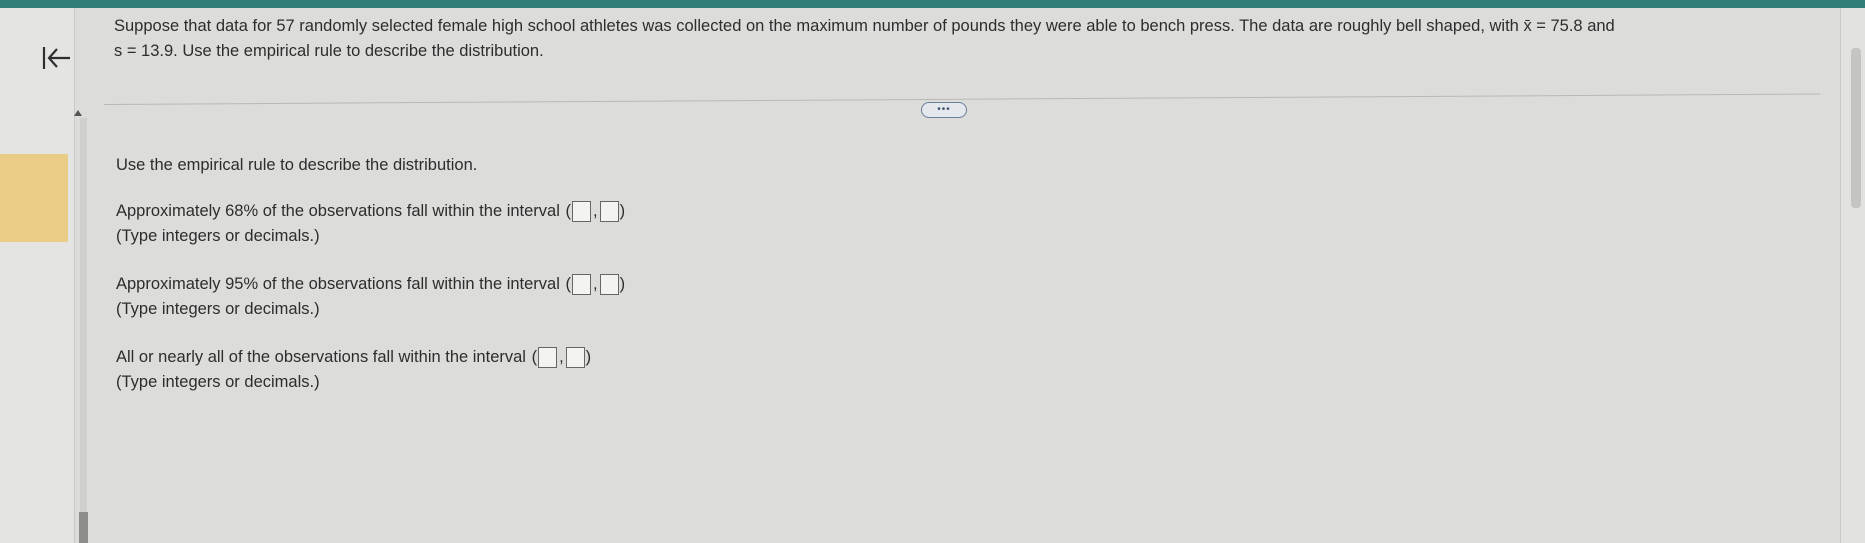 The height and width of the screenshot is (543, 1865). What do you see at coordinates (218, 309) in the screenshot?
I see `interval-95-hint: (Type integers or decimals.)` at bounding box center [218, 309].